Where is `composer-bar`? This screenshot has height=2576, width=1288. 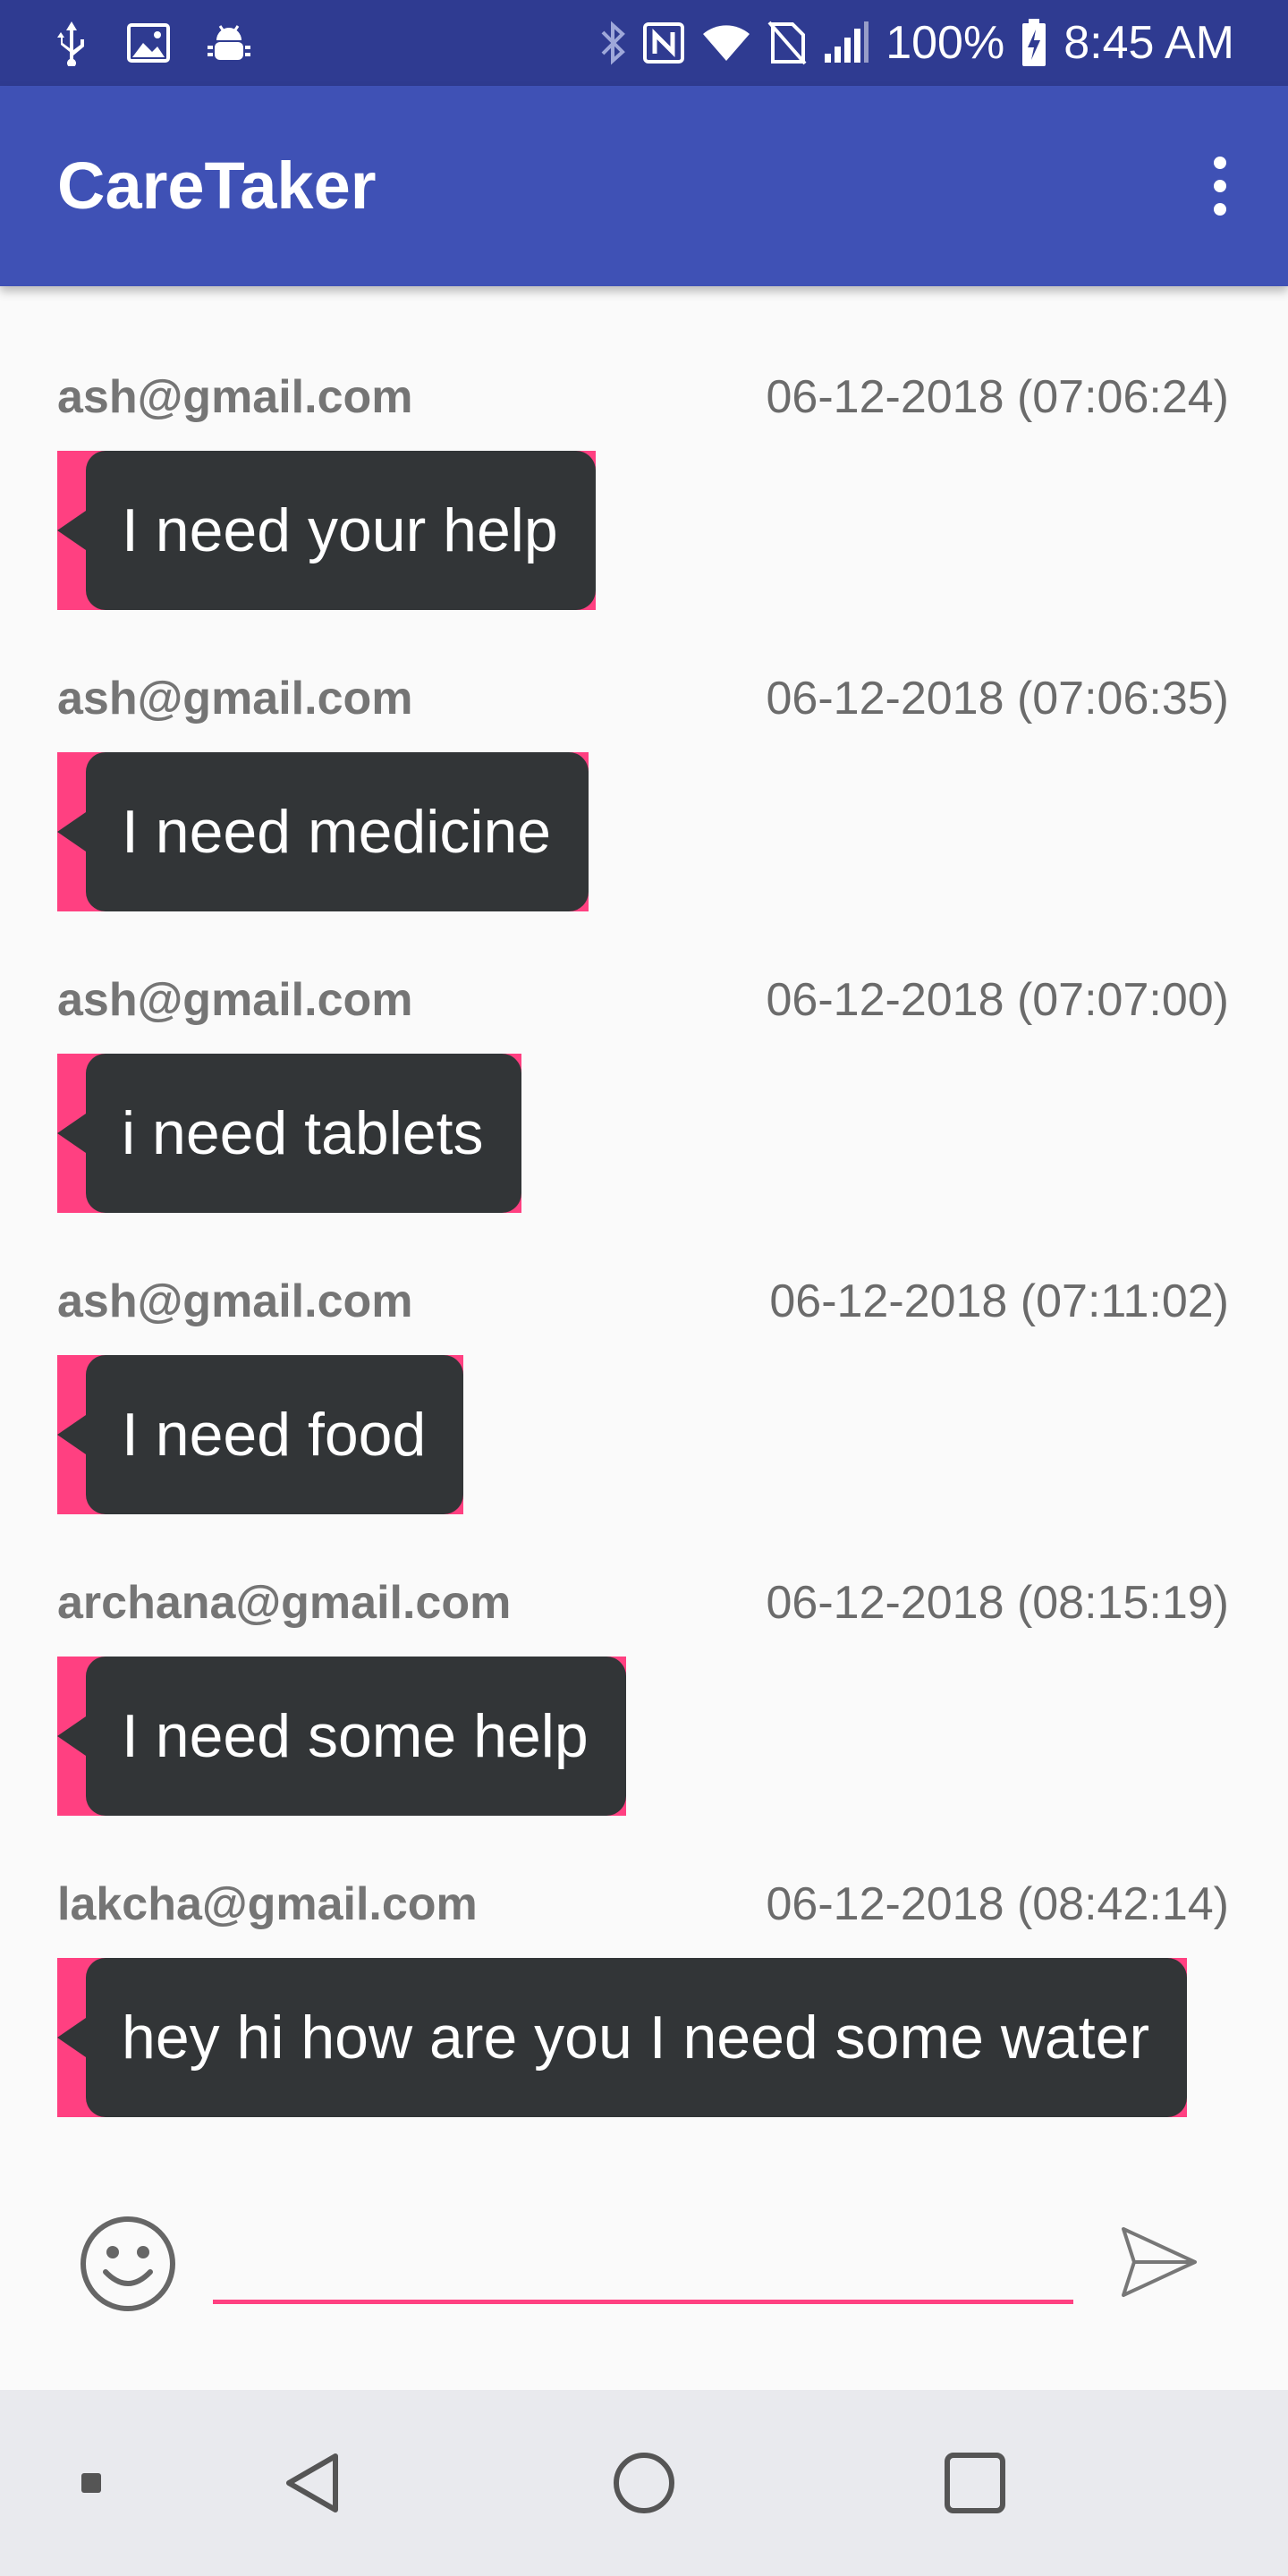
composer-bar is located at coordinates (644, 2285).